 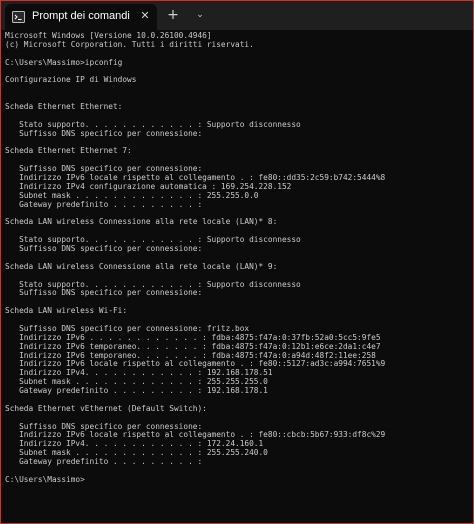 What do you see at coordinates (66, 311) in the screenshot?
I see `console-line: Scheda LAN wireless Wi-Fi:` at bounding box center [66, 311].